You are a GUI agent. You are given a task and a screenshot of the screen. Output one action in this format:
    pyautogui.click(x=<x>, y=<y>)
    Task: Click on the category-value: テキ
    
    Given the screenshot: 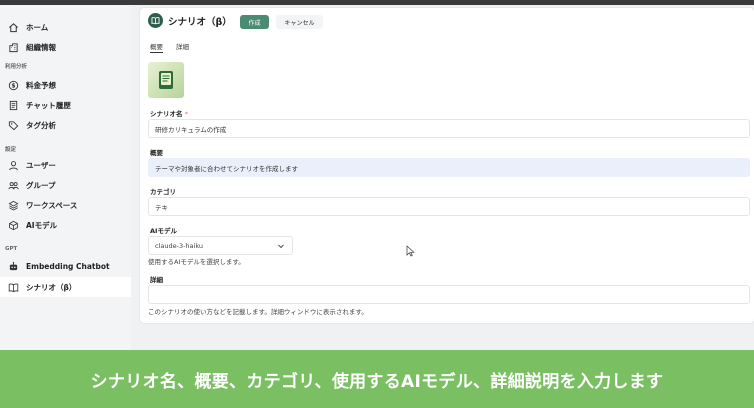 What is the action you would take?
    pyautogui.click(x=161, y=207)
    